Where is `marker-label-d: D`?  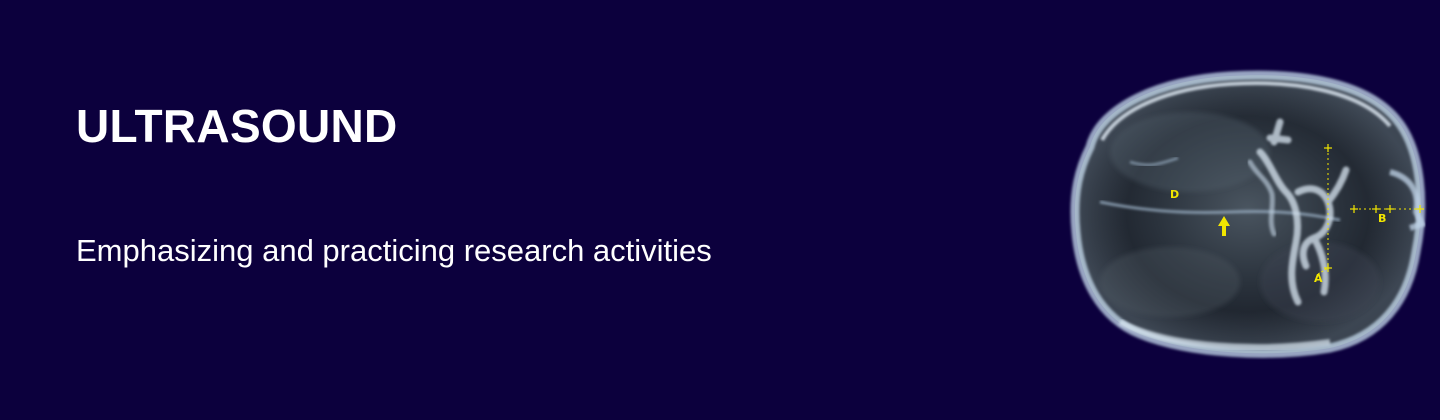 marker-label-d: D is located at coordinates (1174, 194).